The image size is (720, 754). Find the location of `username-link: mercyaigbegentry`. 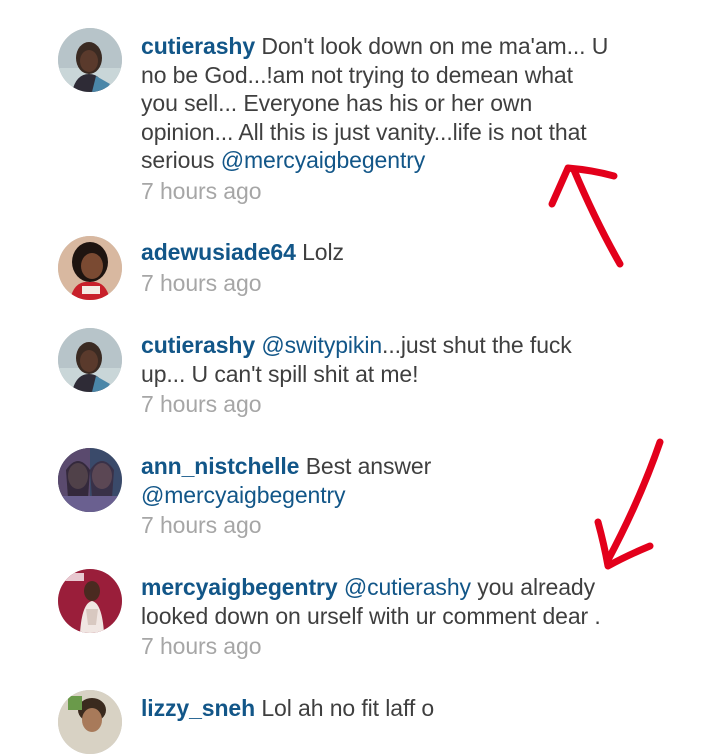

username-link: mercyaigbegentry is located at coordinates (239, 587).